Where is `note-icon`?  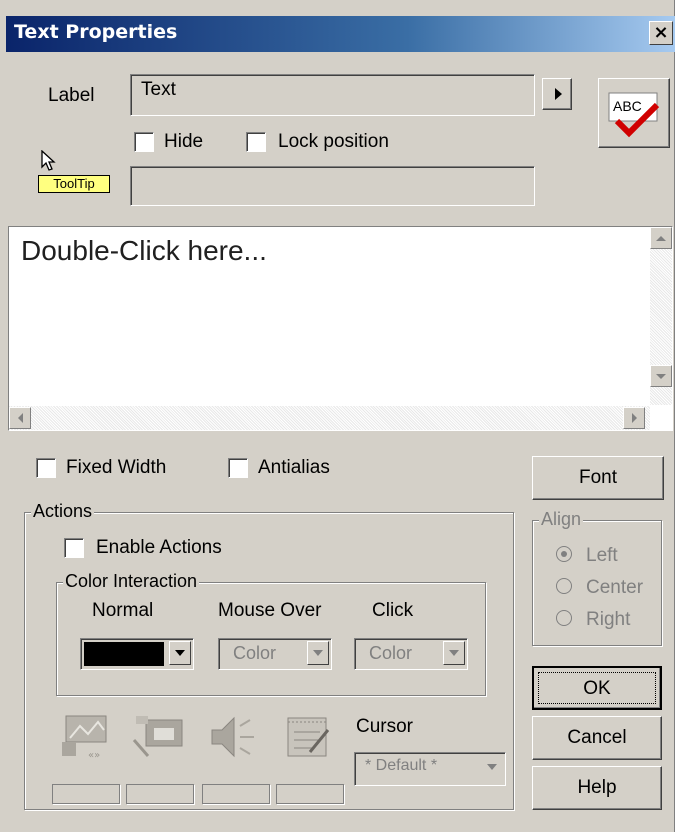
note-icon is located at coordinates (308, 737).